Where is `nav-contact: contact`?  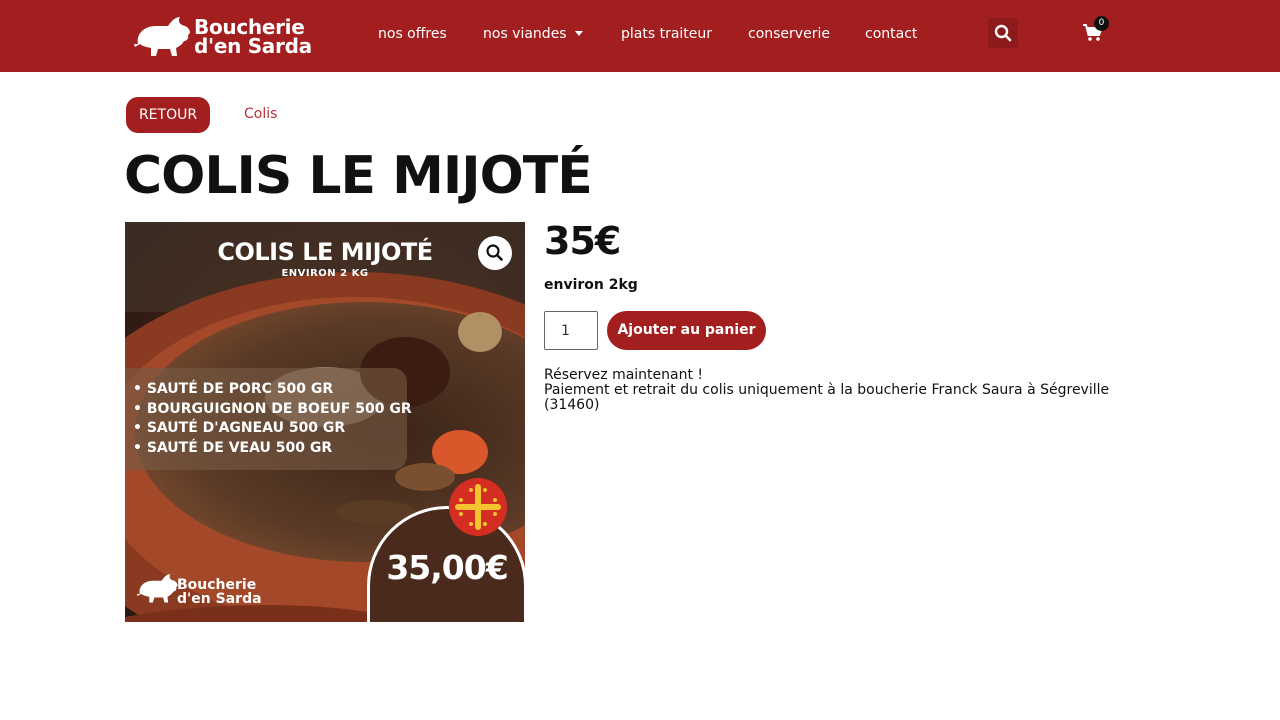 nav-contact: contact is located at coordinates (891, 34).